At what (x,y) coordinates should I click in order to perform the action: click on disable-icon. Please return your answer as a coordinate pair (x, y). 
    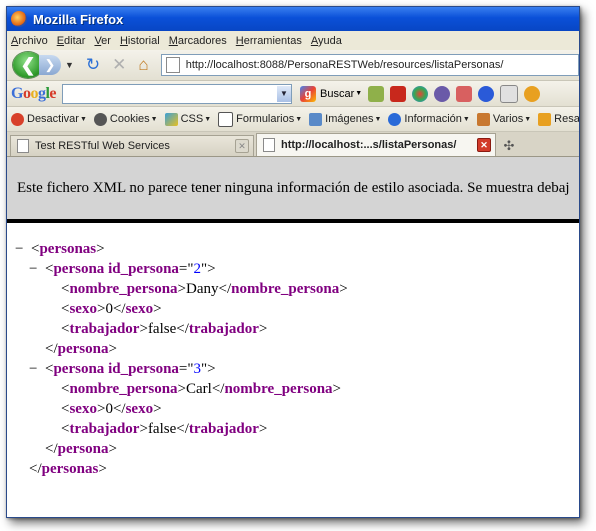
    Looking at the image, I should click on (17, 119).